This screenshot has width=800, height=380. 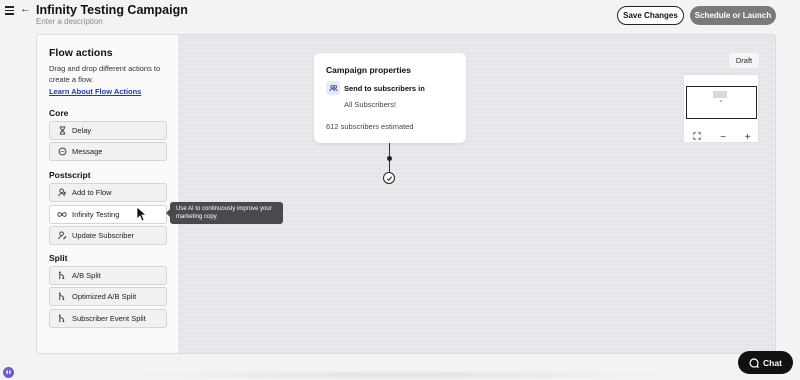 What do you see at coordinates (104, 296) in the screenshot?
I see `action-label: Optimized A/B Split` at bounding box center [104, 296].